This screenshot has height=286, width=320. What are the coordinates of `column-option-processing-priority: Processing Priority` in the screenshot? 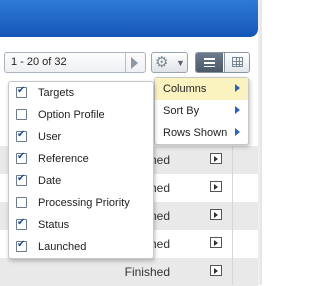 It's located at (81, 204).